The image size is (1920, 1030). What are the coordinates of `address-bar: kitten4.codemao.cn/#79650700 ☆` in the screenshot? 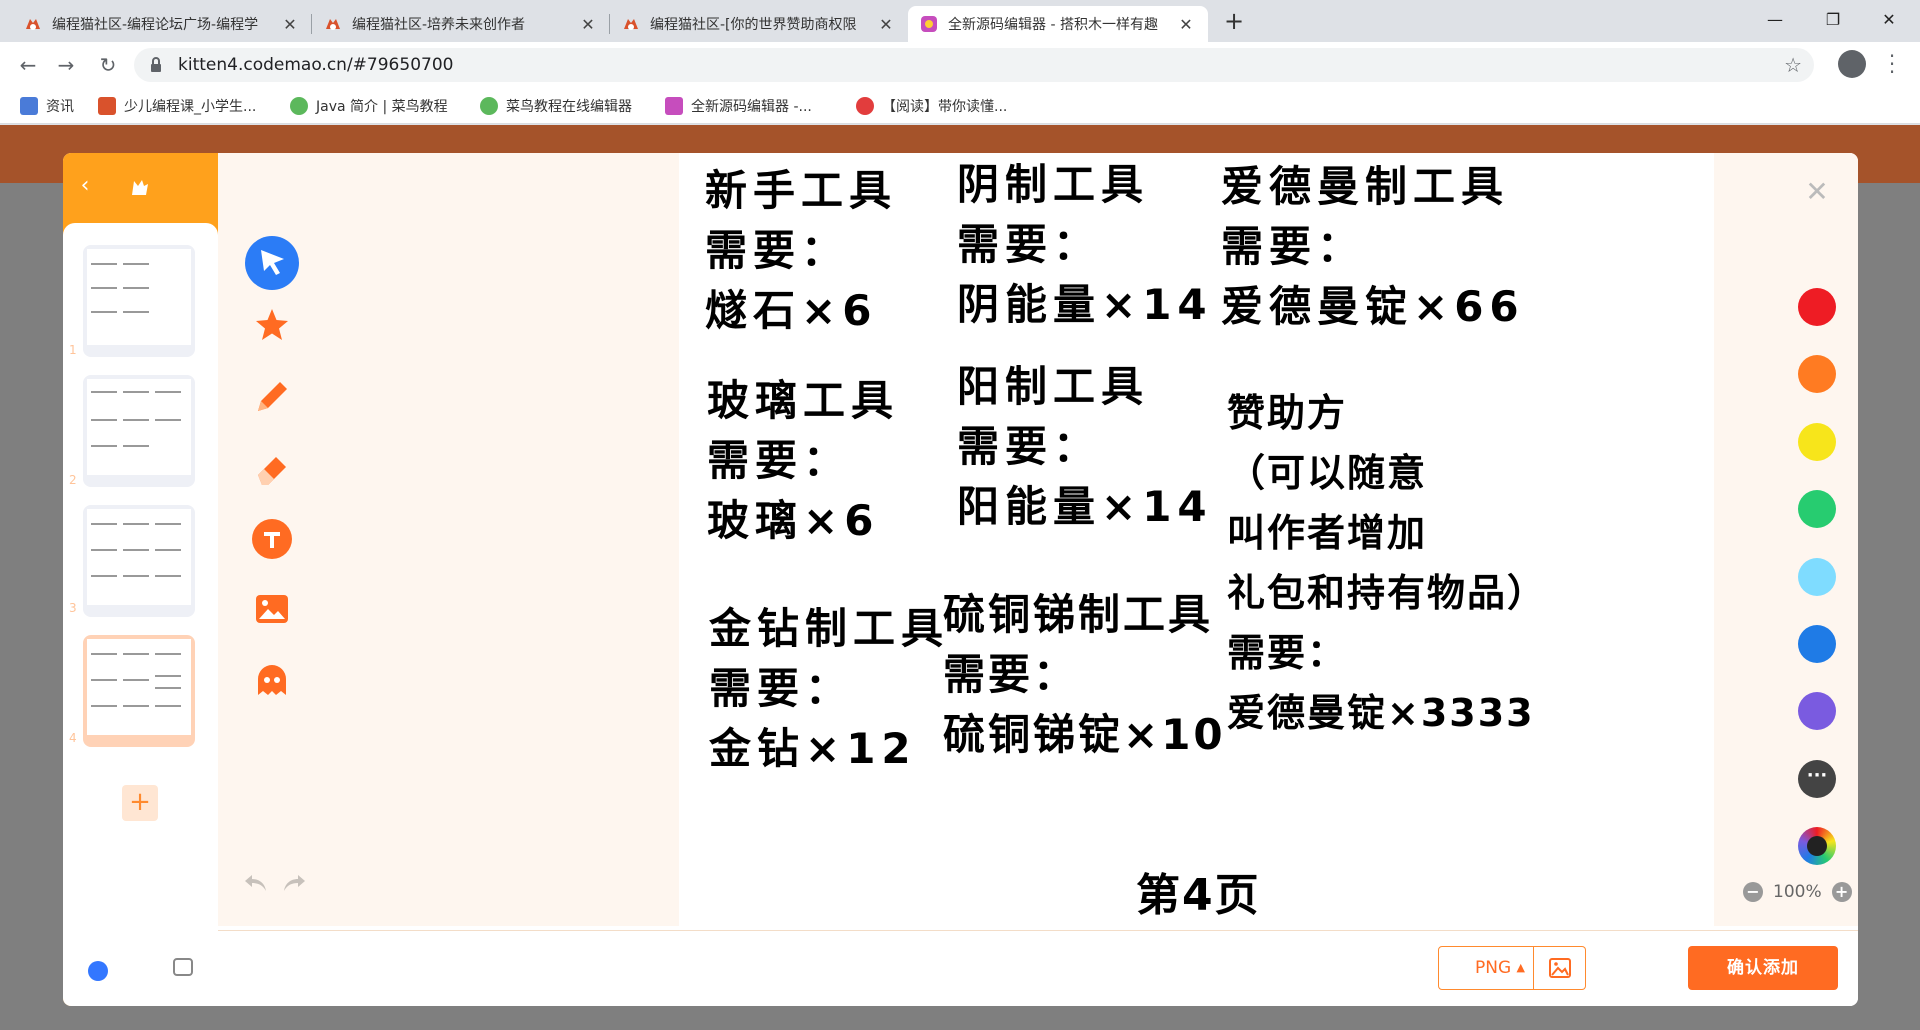 It's located at (974, 65).